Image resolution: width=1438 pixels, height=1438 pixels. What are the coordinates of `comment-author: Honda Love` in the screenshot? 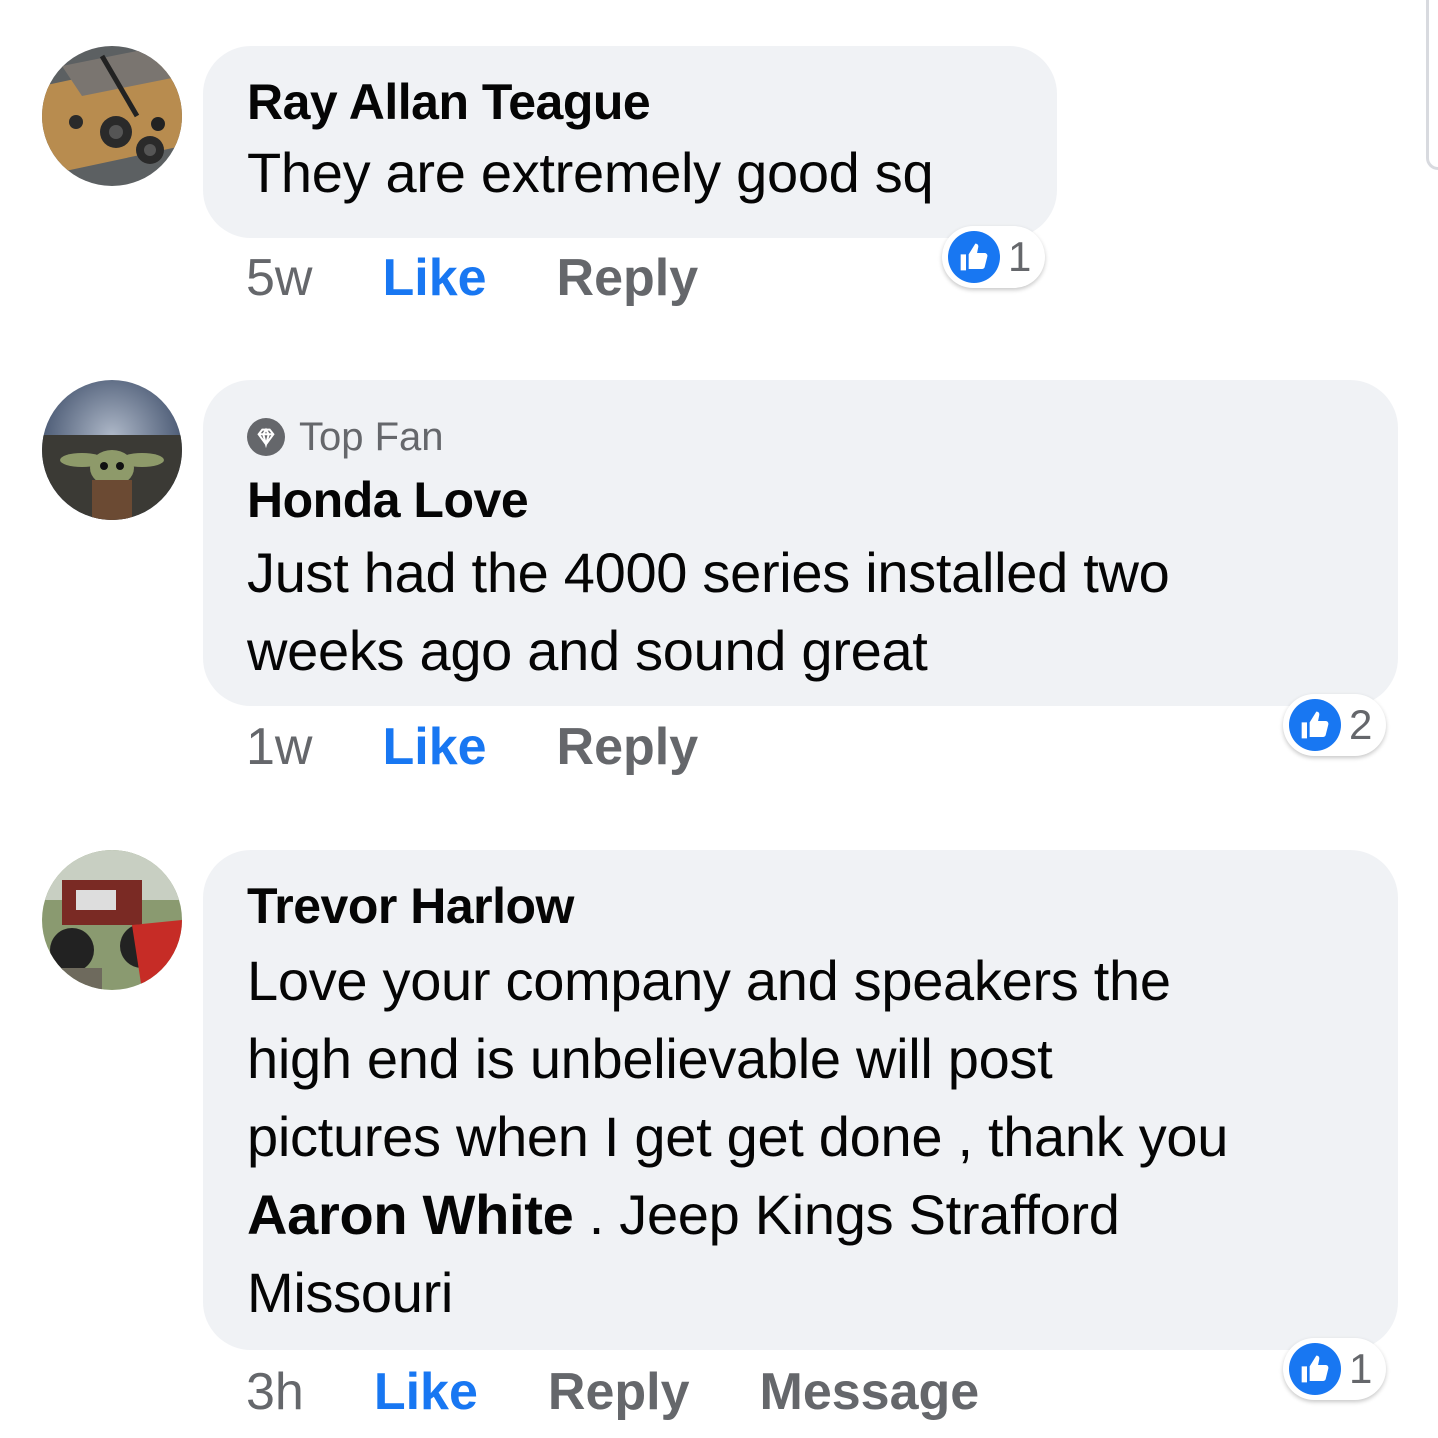 It's located at (800, 500).